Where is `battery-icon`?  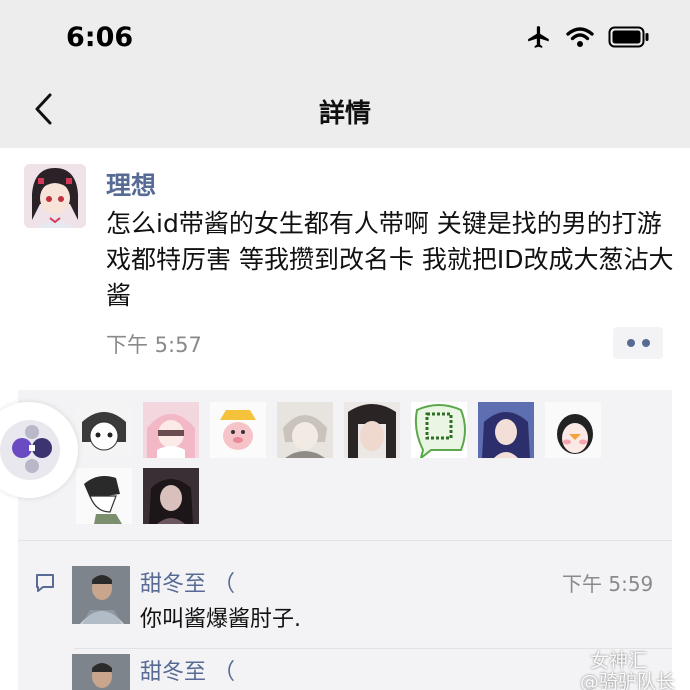
battery-icon is located at coordinates (629, 37).